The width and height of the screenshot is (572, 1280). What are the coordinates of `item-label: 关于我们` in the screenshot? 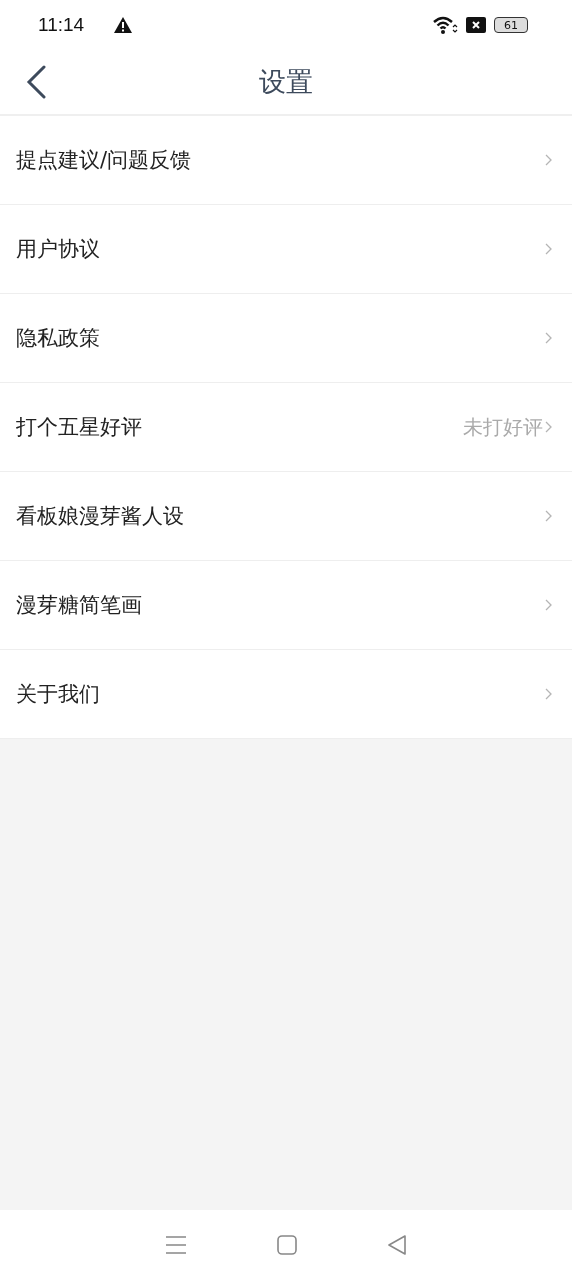 It's located at (58, 694).